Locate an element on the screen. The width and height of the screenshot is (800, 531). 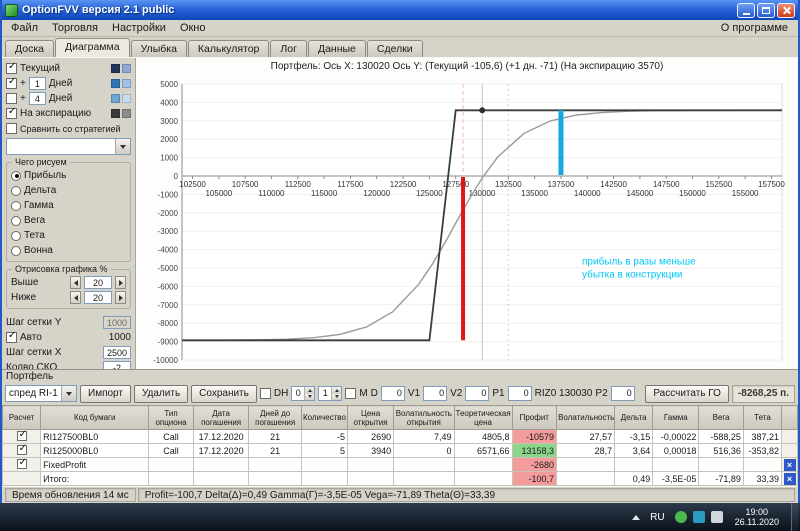
save-button: Сохранить is located at coordinates (224, 393).